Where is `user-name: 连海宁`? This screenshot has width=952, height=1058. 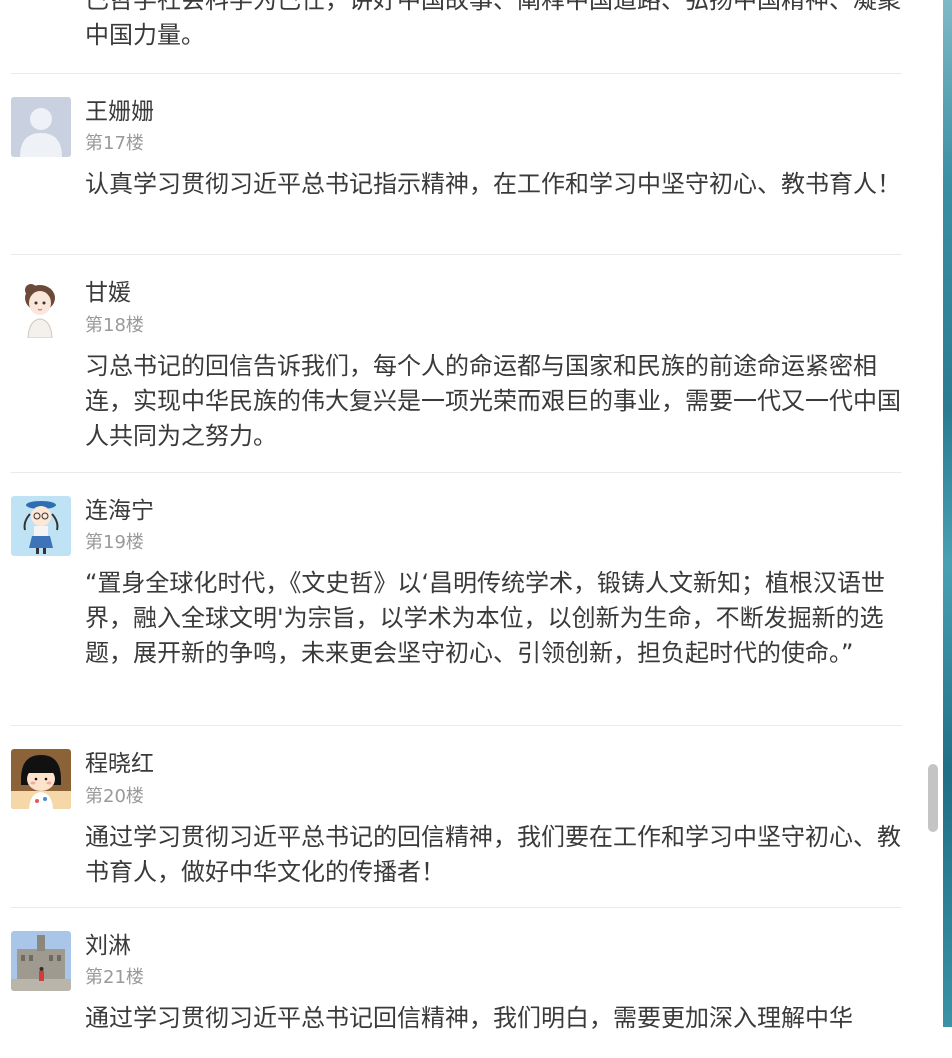 user-name: 连海宁 is located at coordinates (119, 511).